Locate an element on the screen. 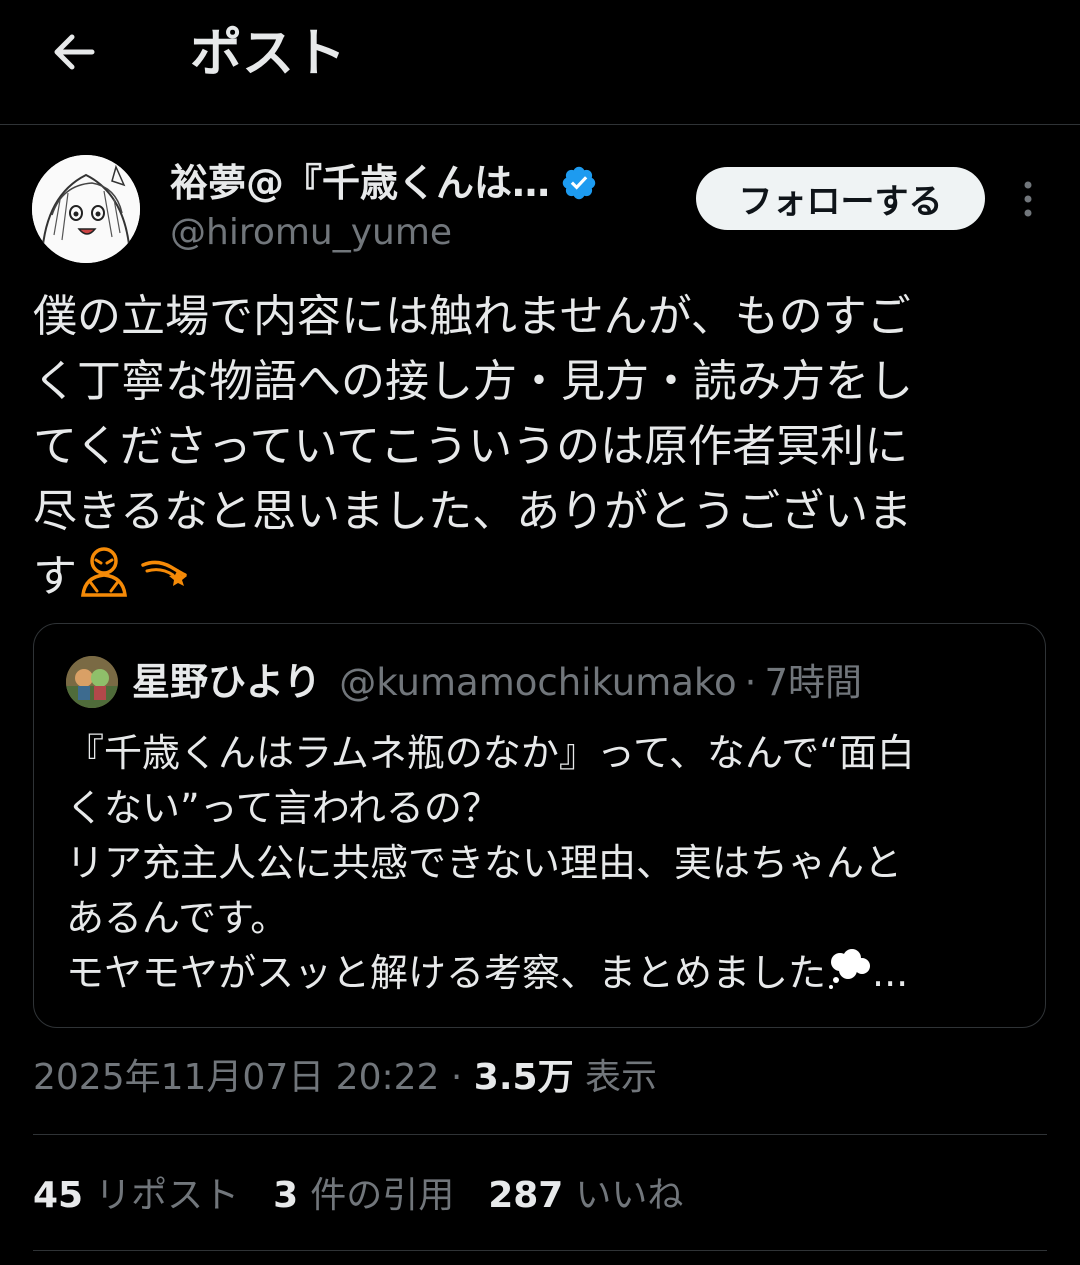  thought-balloon-emoji is located at coordinates (850, 969).